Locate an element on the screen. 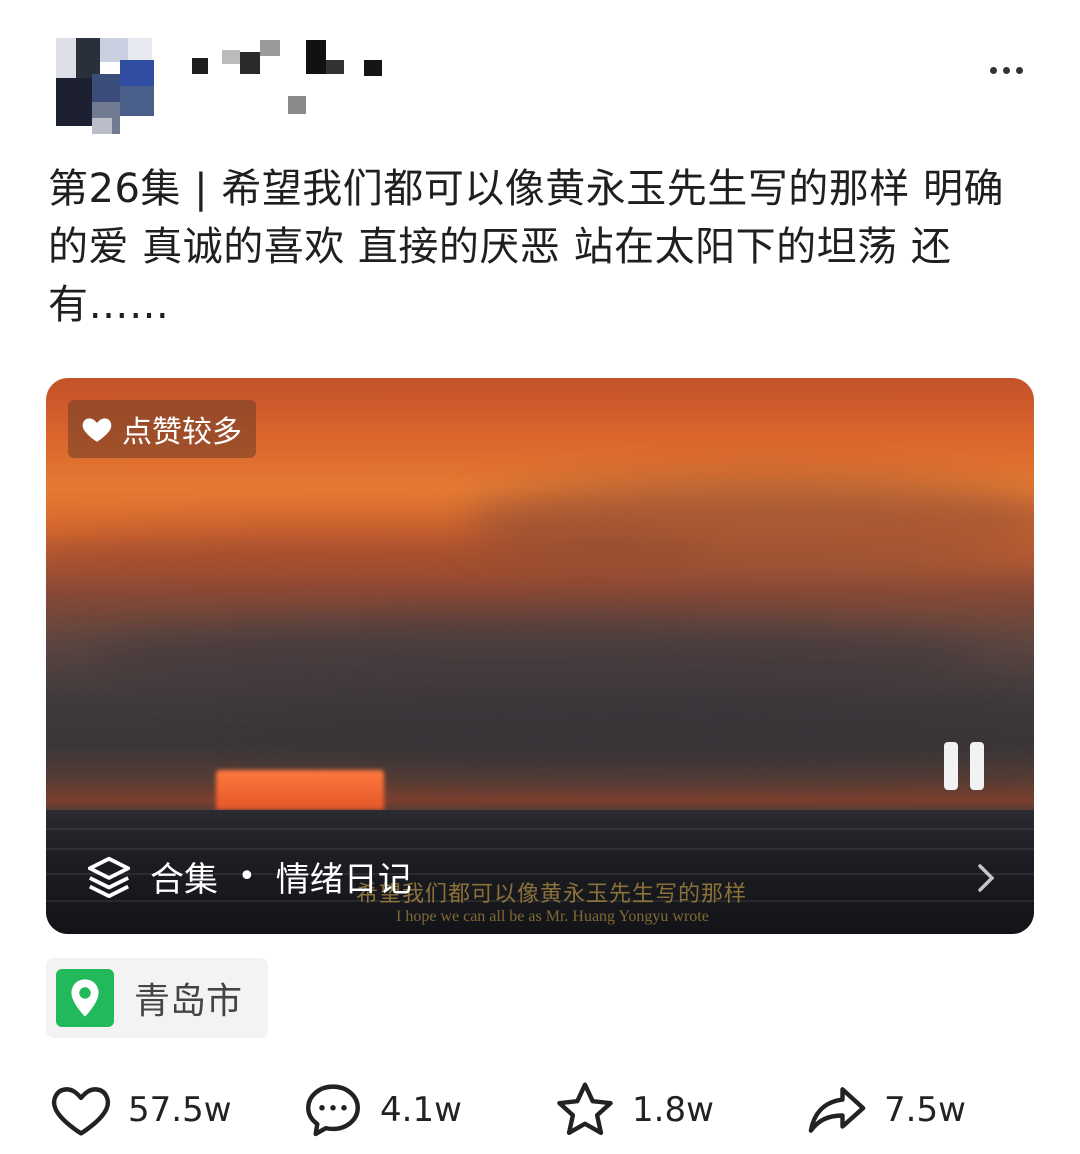 Image resolution: width=1080 pixels, height=1154 pixels. popular-badge: 点赞较多 is located at coordinates (162, 429).